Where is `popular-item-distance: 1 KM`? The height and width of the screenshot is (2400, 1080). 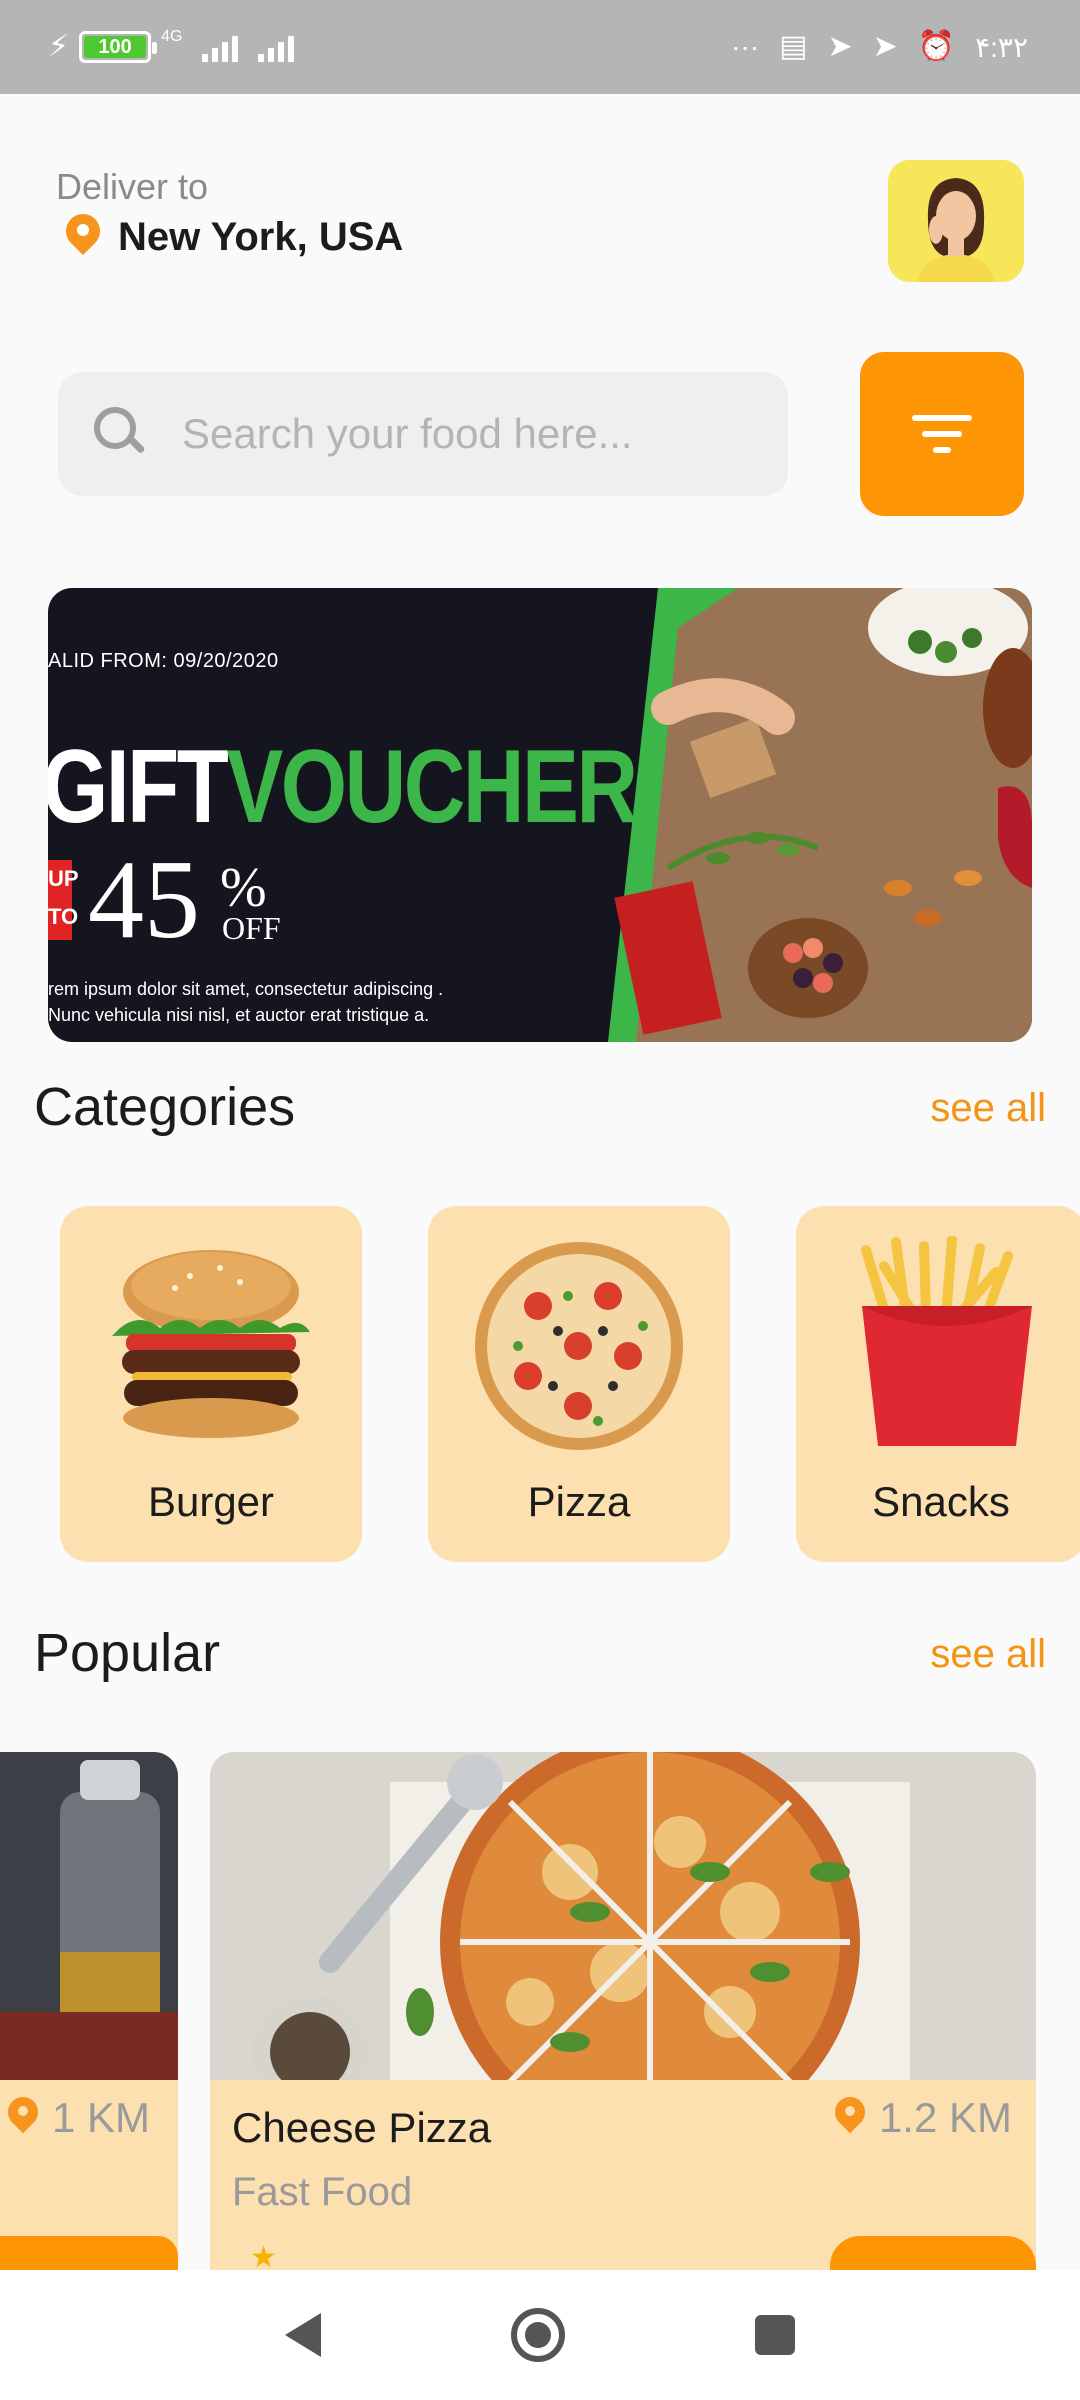
popular-item-distance: 1 KM is located at coordinates (79, 2118).